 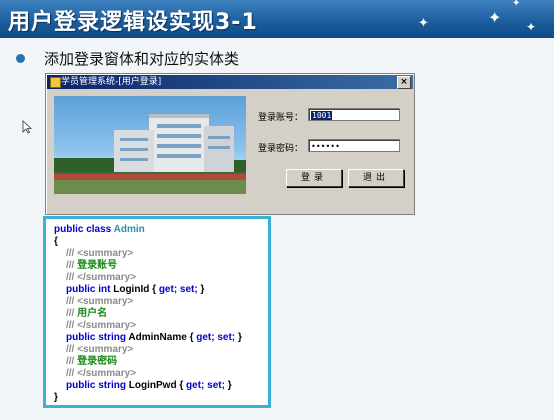 I want to click on code-line: public int LoginId { get; set; }, so click(x=135, y=289).